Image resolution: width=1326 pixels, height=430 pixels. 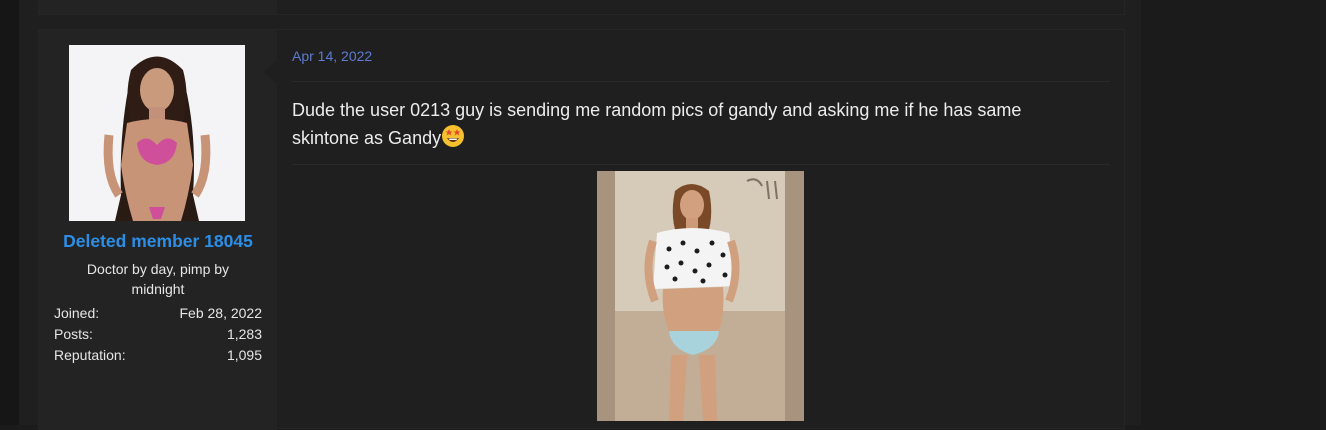 I want to click on post-attached-image, so click(x=700, y=296).